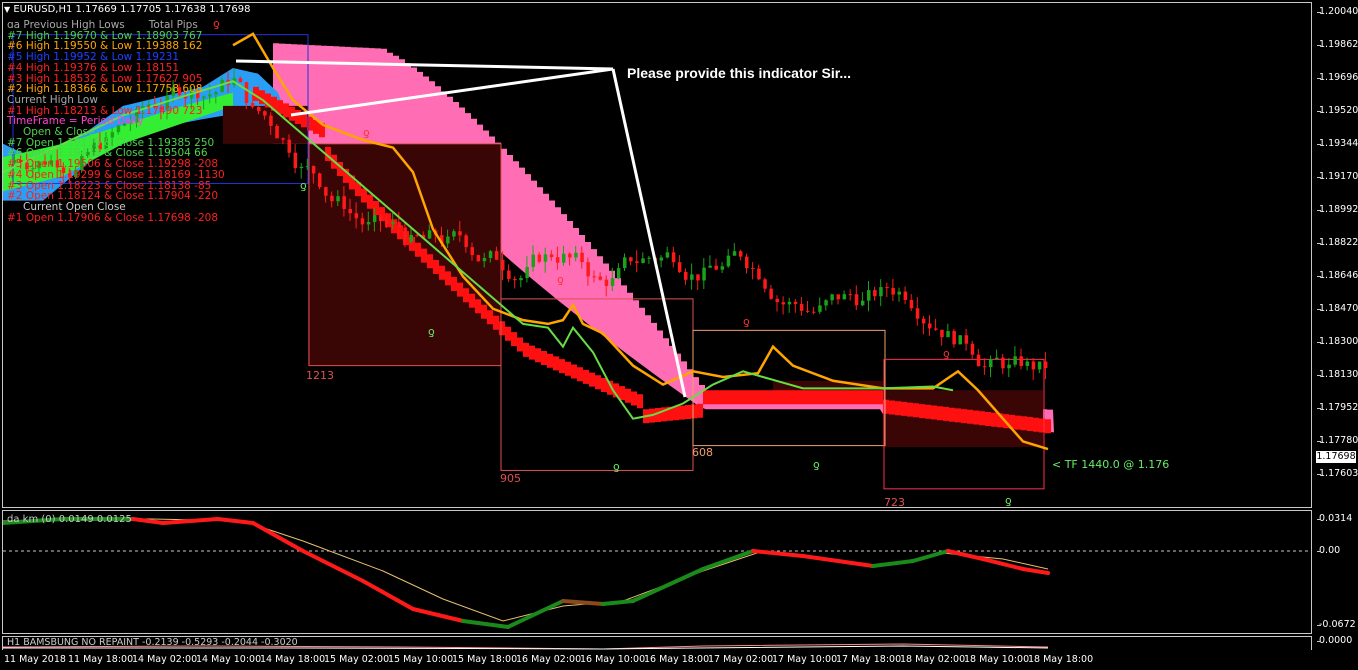 The image size is (1358, 670). I want to click on current-open-header: Current Open Close, so click(74, 206).